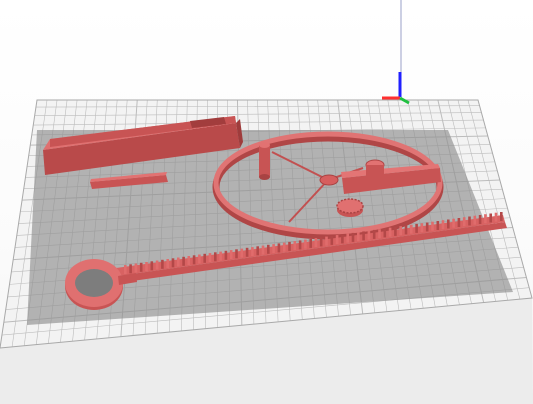 The height and width of the screenshot is (404, 533). What do you see at coordinates (350, 207) in the screenshot?
I see `small-gear` at bounding box center [350, 207].